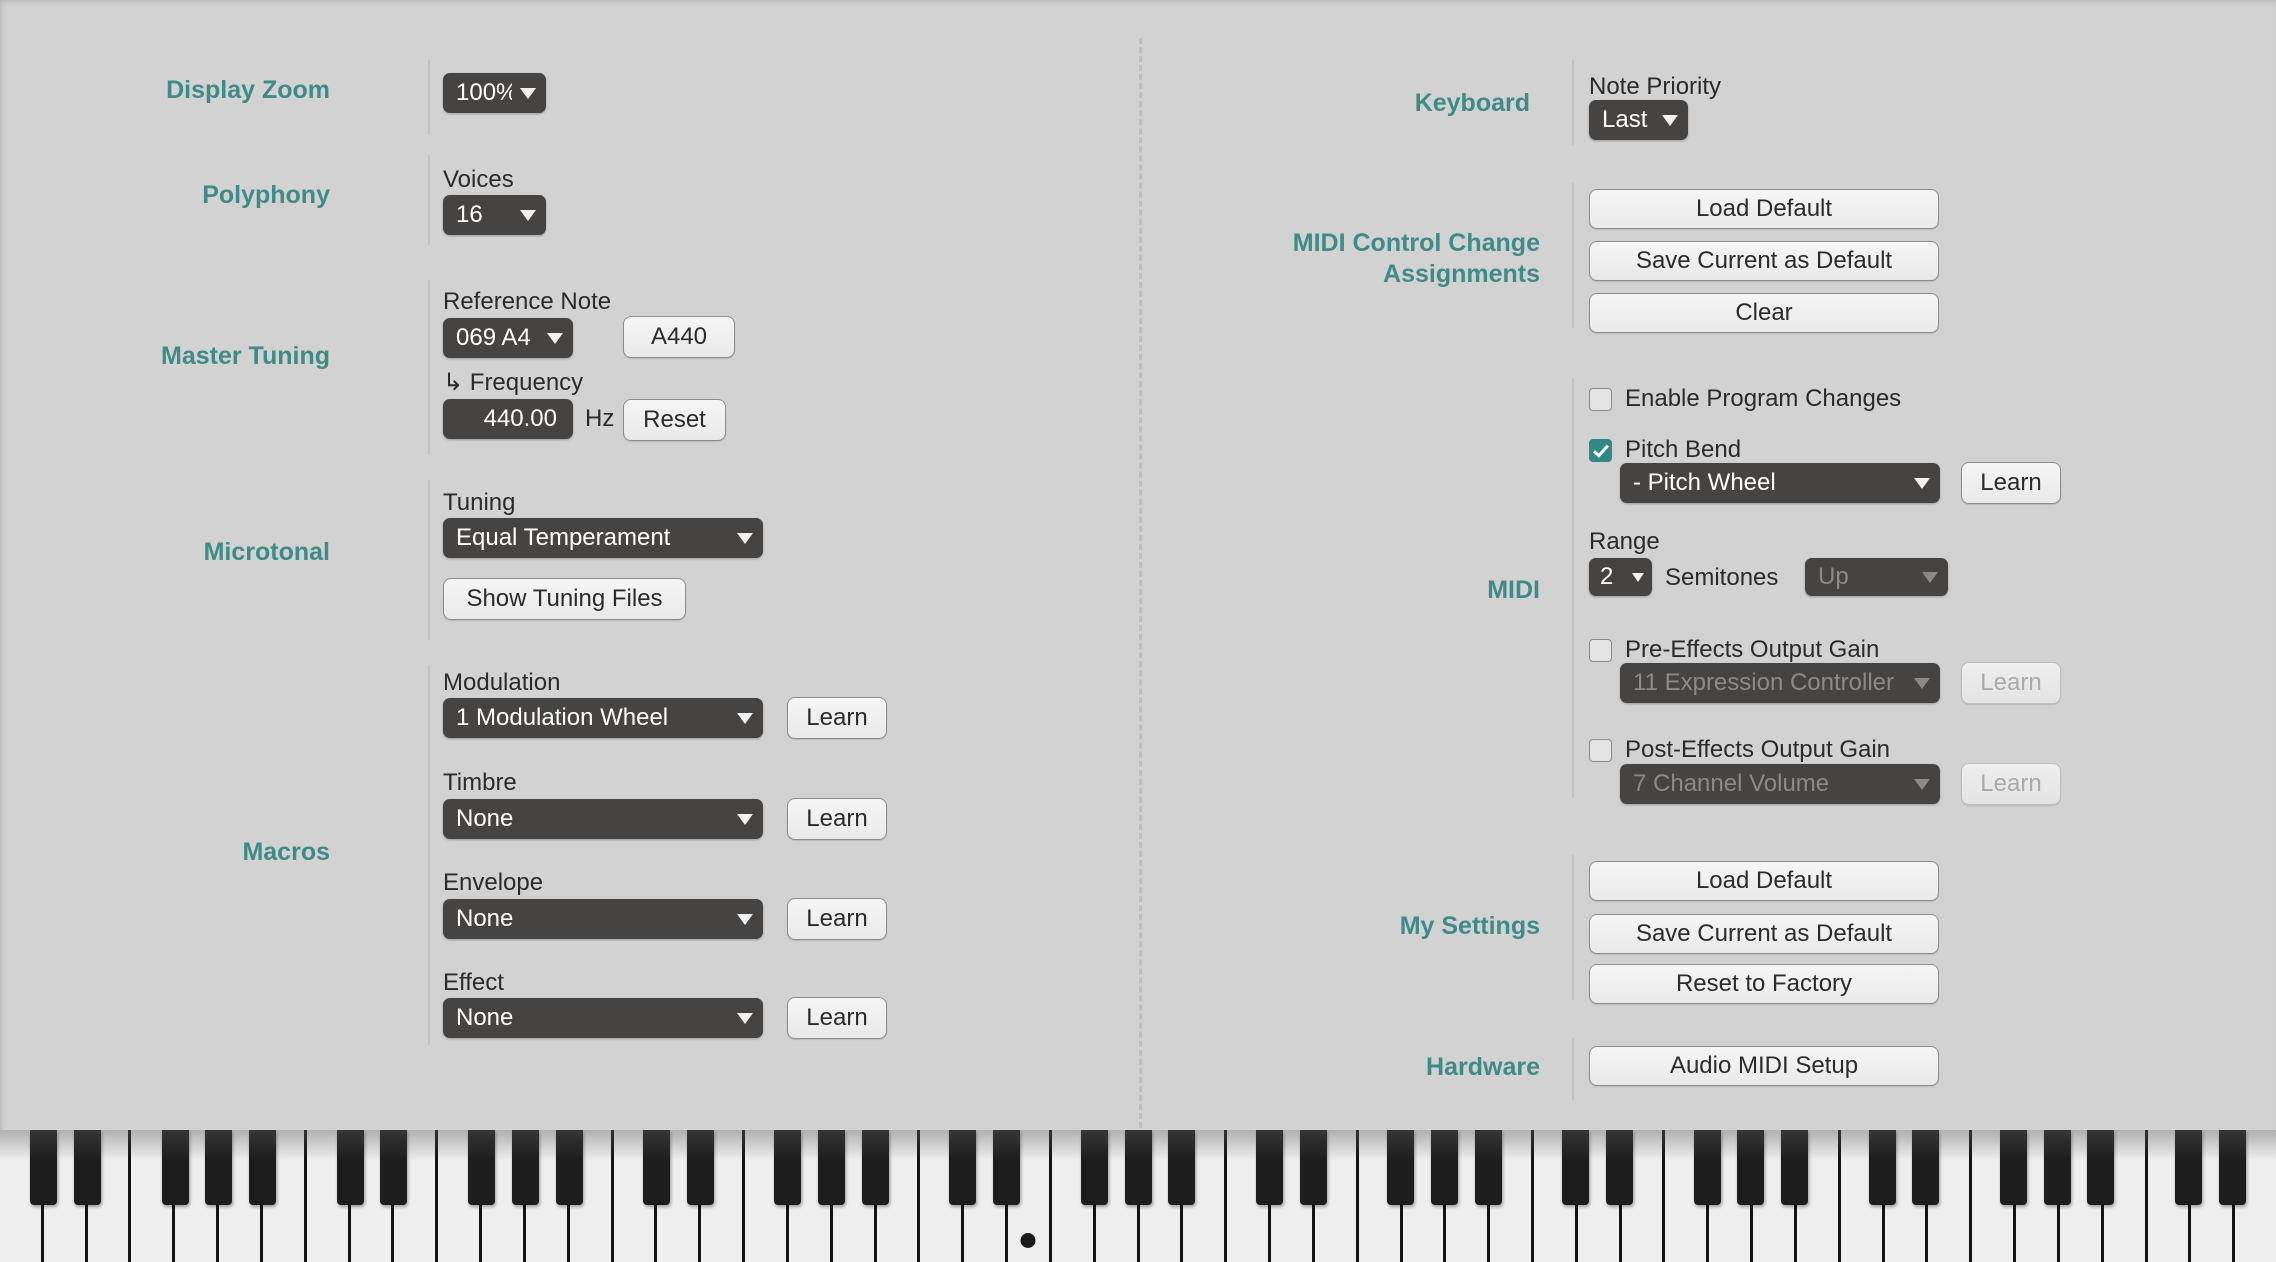  What do you see at coordinates (1764, 261) in the screenshot?
I see `midi-cc-save-current-button: Save Current as Default` at bounding box center [1764, 261].